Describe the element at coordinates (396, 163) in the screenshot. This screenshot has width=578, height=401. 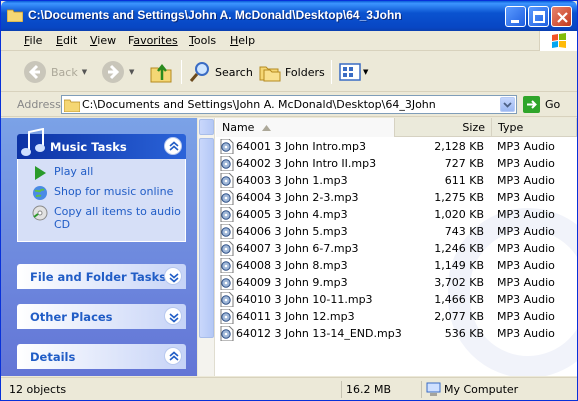
I see `table-row: 64002 3 John Intro II.mp3 727 KB MP3 Audio` at that location.